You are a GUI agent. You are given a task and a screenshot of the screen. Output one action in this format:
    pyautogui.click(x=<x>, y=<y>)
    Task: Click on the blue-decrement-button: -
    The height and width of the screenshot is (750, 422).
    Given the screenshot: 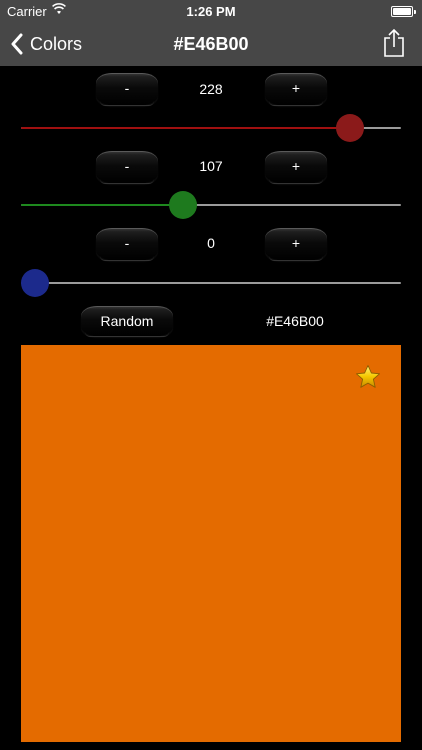 What is the action you would take?
    pyautogui.click(x=127, y=244)
    